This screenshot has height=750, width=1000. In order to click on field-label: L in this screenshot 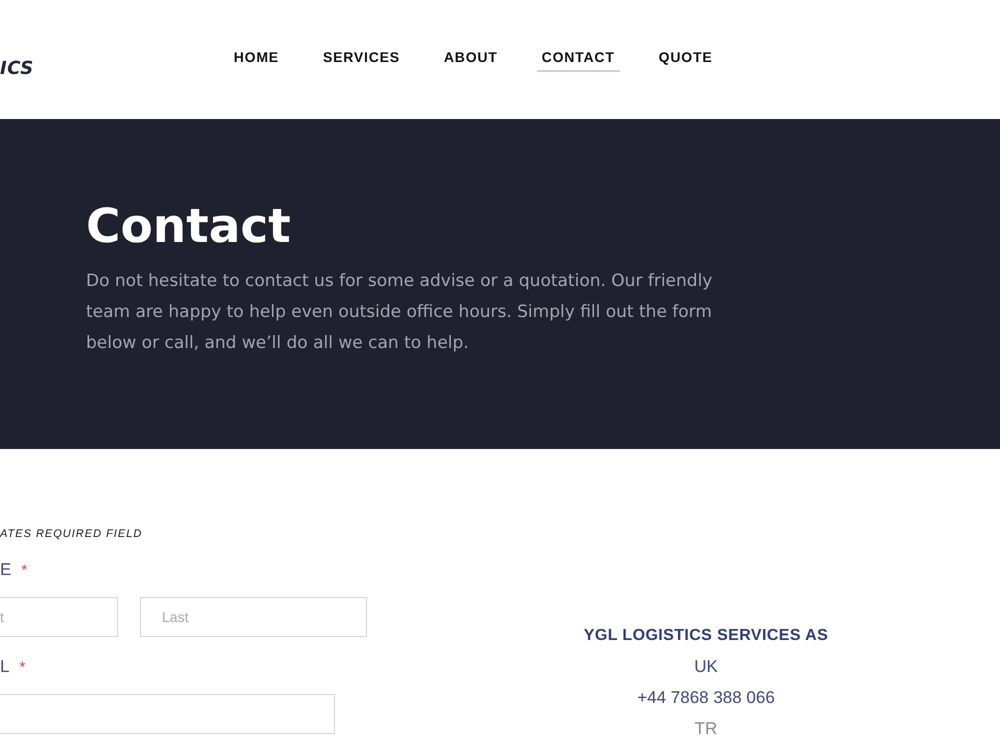, I will do `click(6, 667)`.